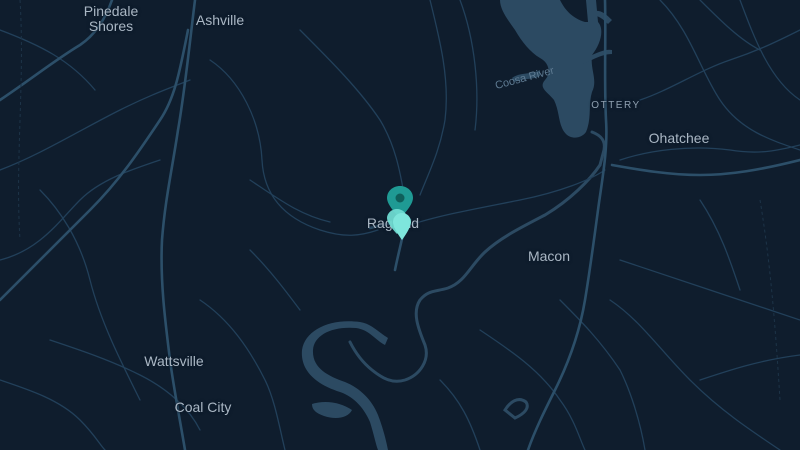 The width and height of the screenshot is (800, 450). What do you see at coordinates (203, 407) in the screenshot?
I see `place-label-coal-city: Coal City` at bounding box center [203, 407].